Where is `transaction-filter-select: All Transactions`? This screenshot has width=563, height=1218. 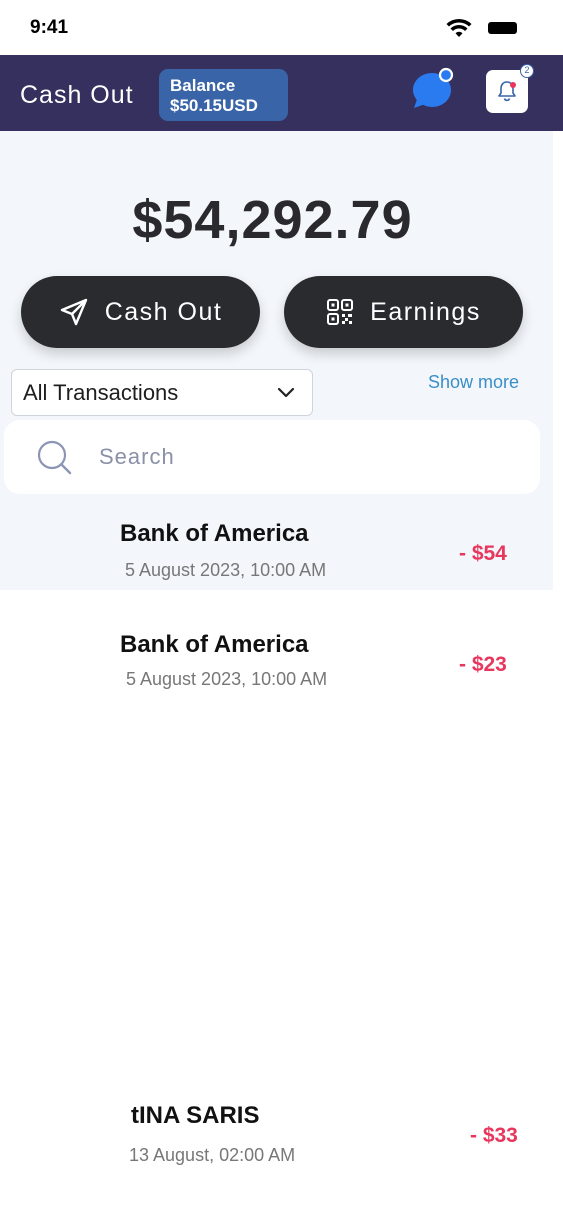 transaction-filter-select: All Transactions is located at coordinates (162, 392).